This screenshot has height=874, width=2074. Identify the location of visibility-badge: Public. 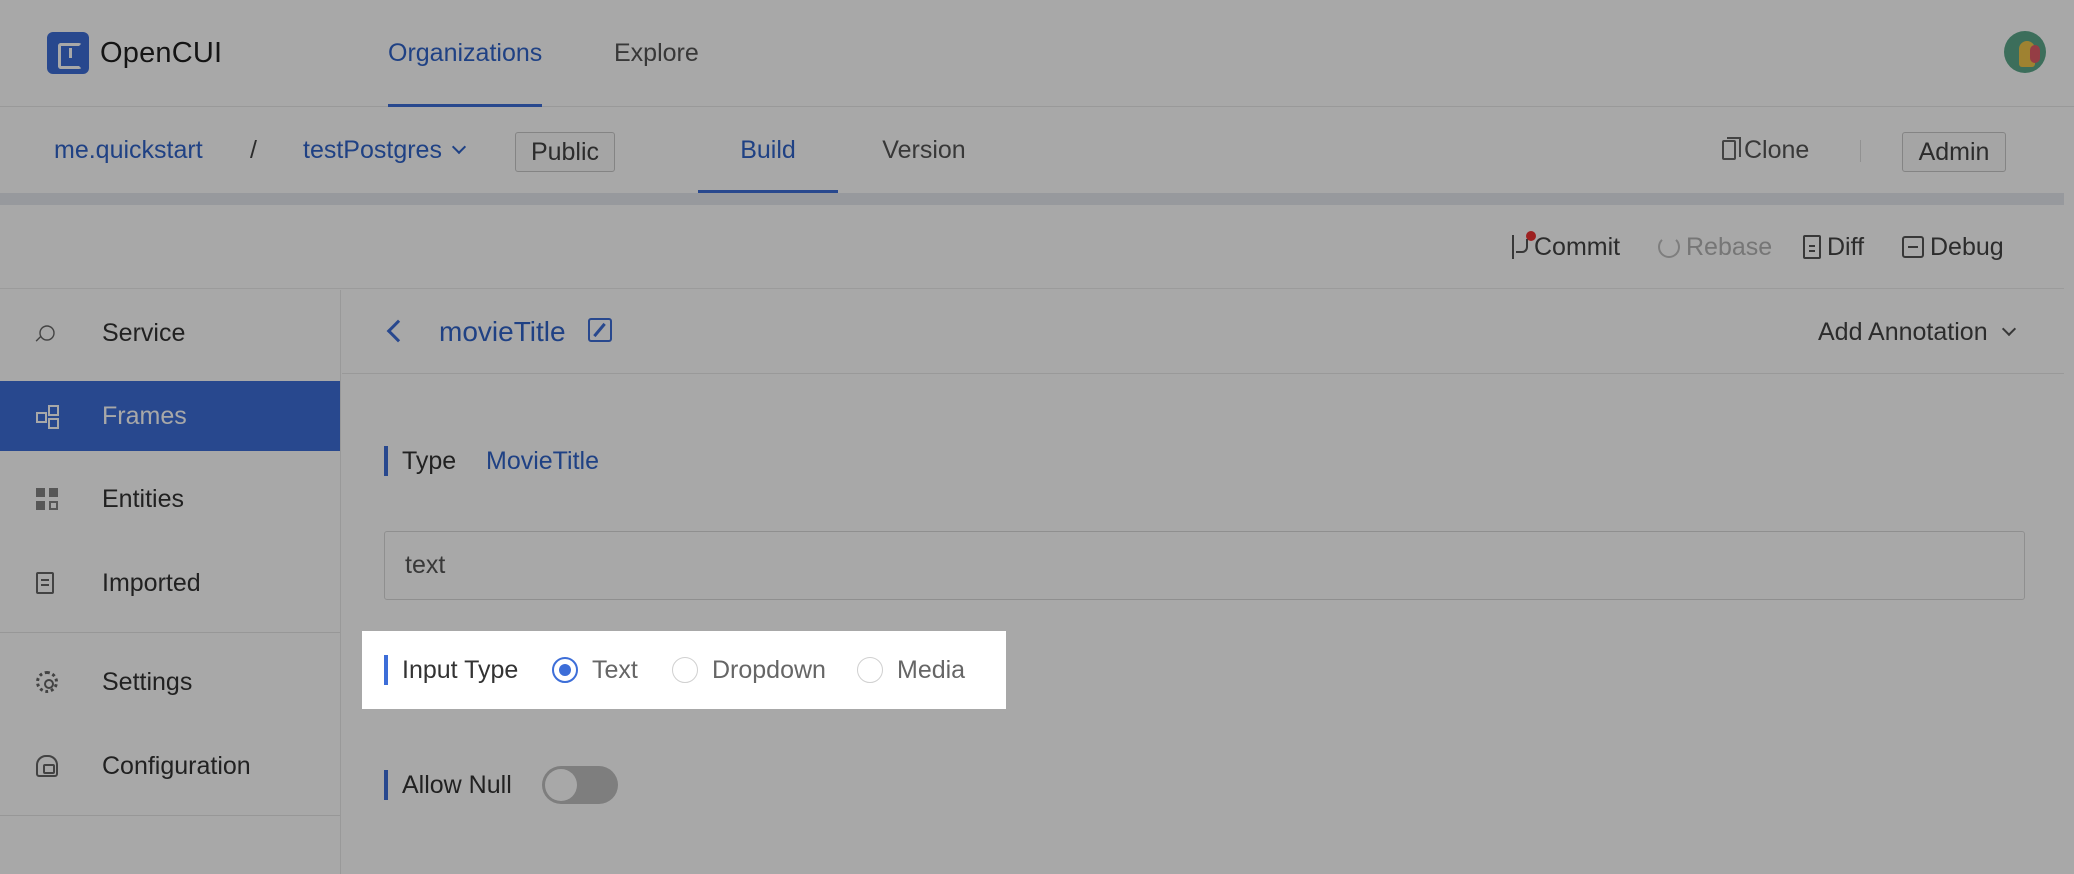
(565, 152).